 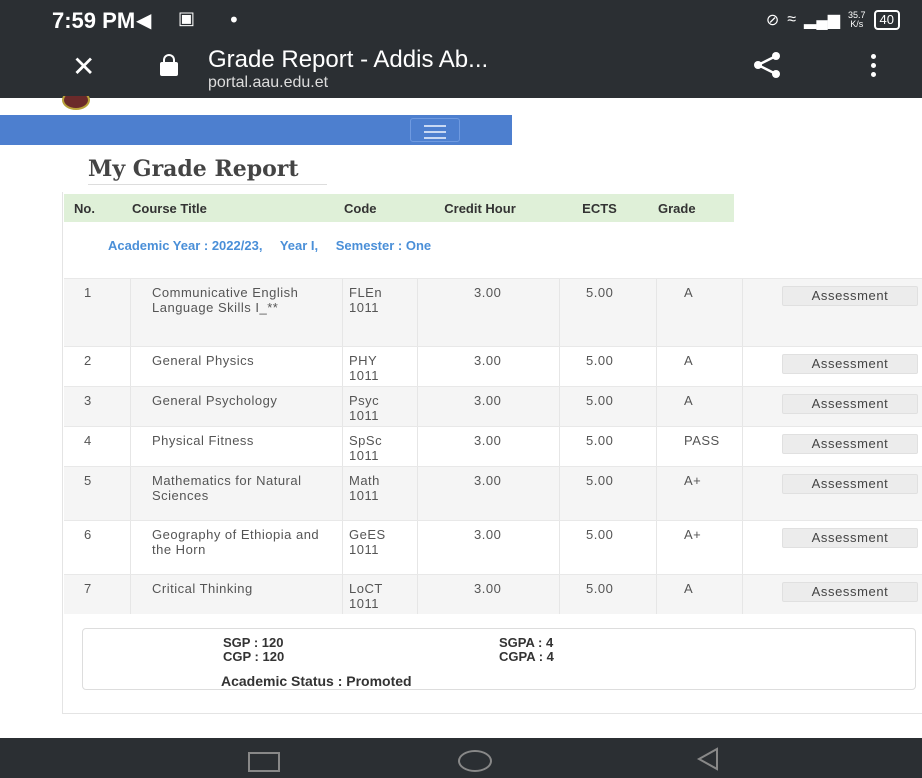 I want to click on row-code: PHY 1011, so click(x=364, y=368).